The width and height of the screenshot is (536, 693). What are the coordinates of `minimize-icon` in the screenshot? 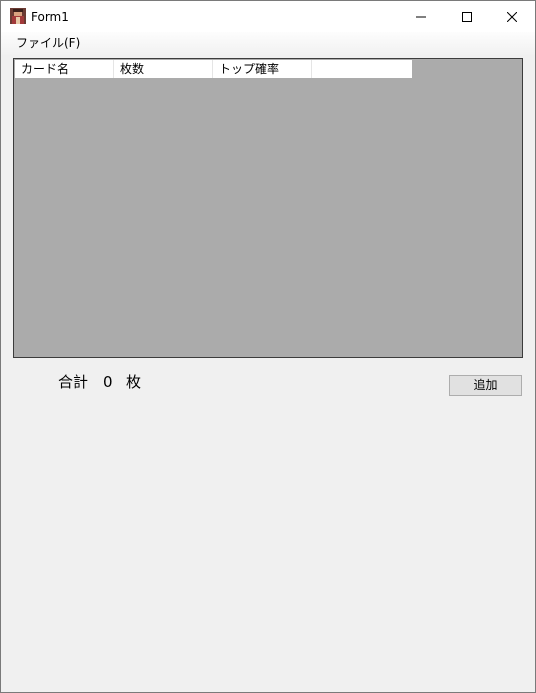 It's located at (421, 16).